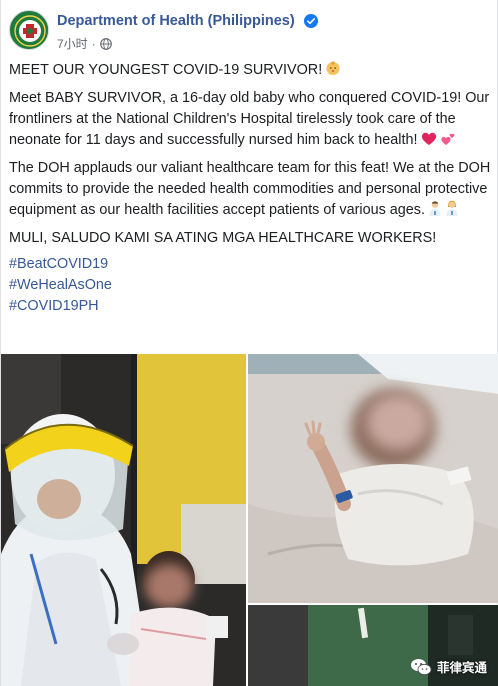  I want to click on hashtag-link: #BeatCOVID19, so click(250, 264).